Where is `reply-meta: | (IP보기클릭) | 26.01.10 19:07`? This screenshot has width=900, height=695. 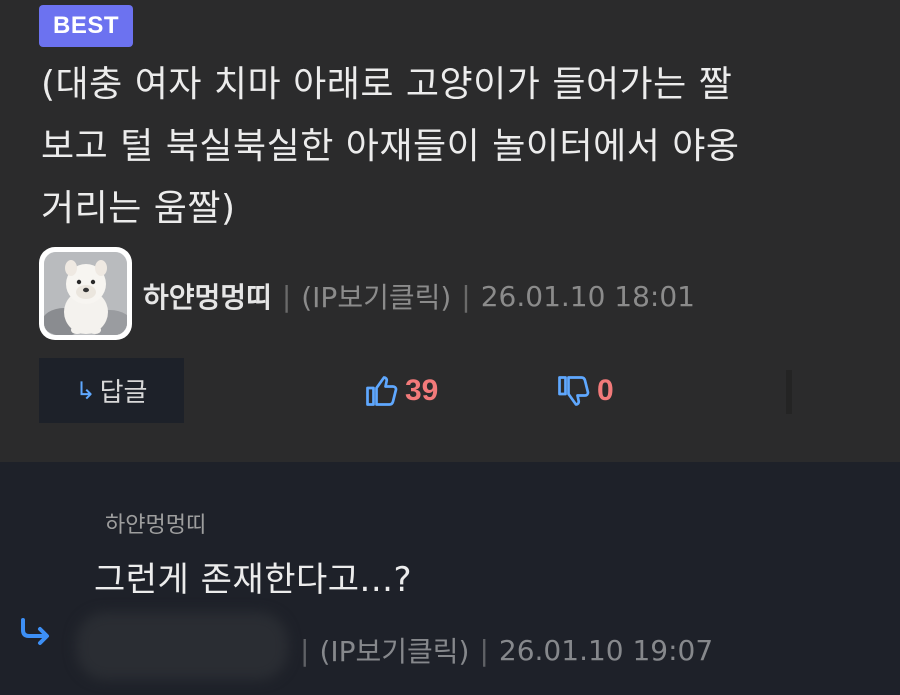
reply-meta: | (IP보기클릭) | 26.01.10 19:07 is located at coordinates (501, 650).